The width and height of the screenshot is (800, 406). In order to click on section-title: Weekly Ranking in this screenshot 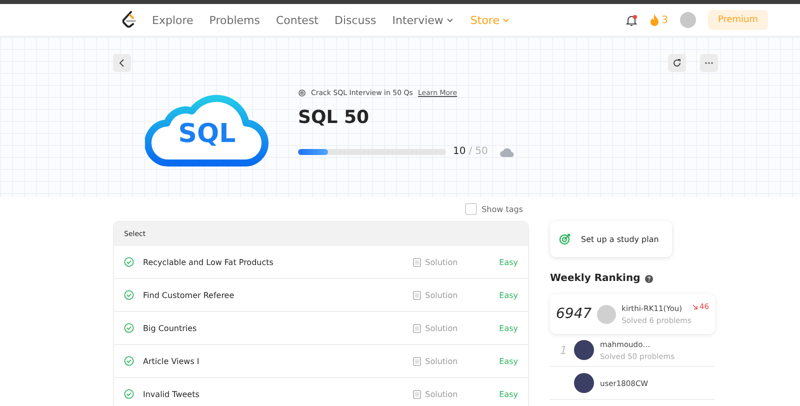, I will do `click(595, 278)`.